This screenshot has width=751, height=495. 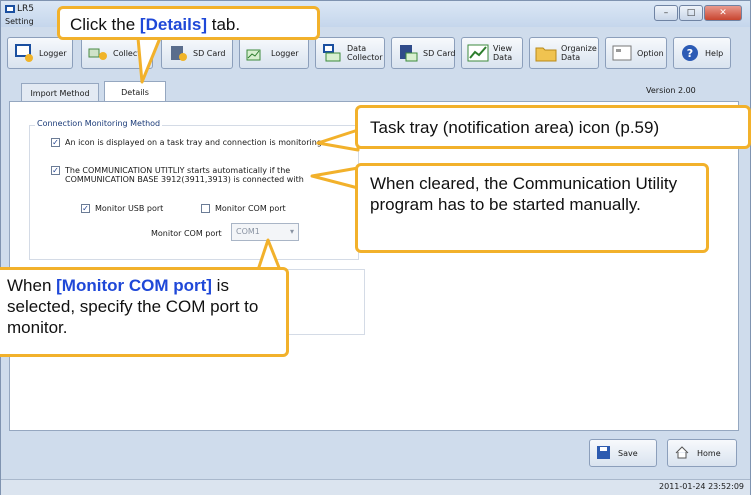 I want to click on collector-button: Collector, so click(x=117, y=53).